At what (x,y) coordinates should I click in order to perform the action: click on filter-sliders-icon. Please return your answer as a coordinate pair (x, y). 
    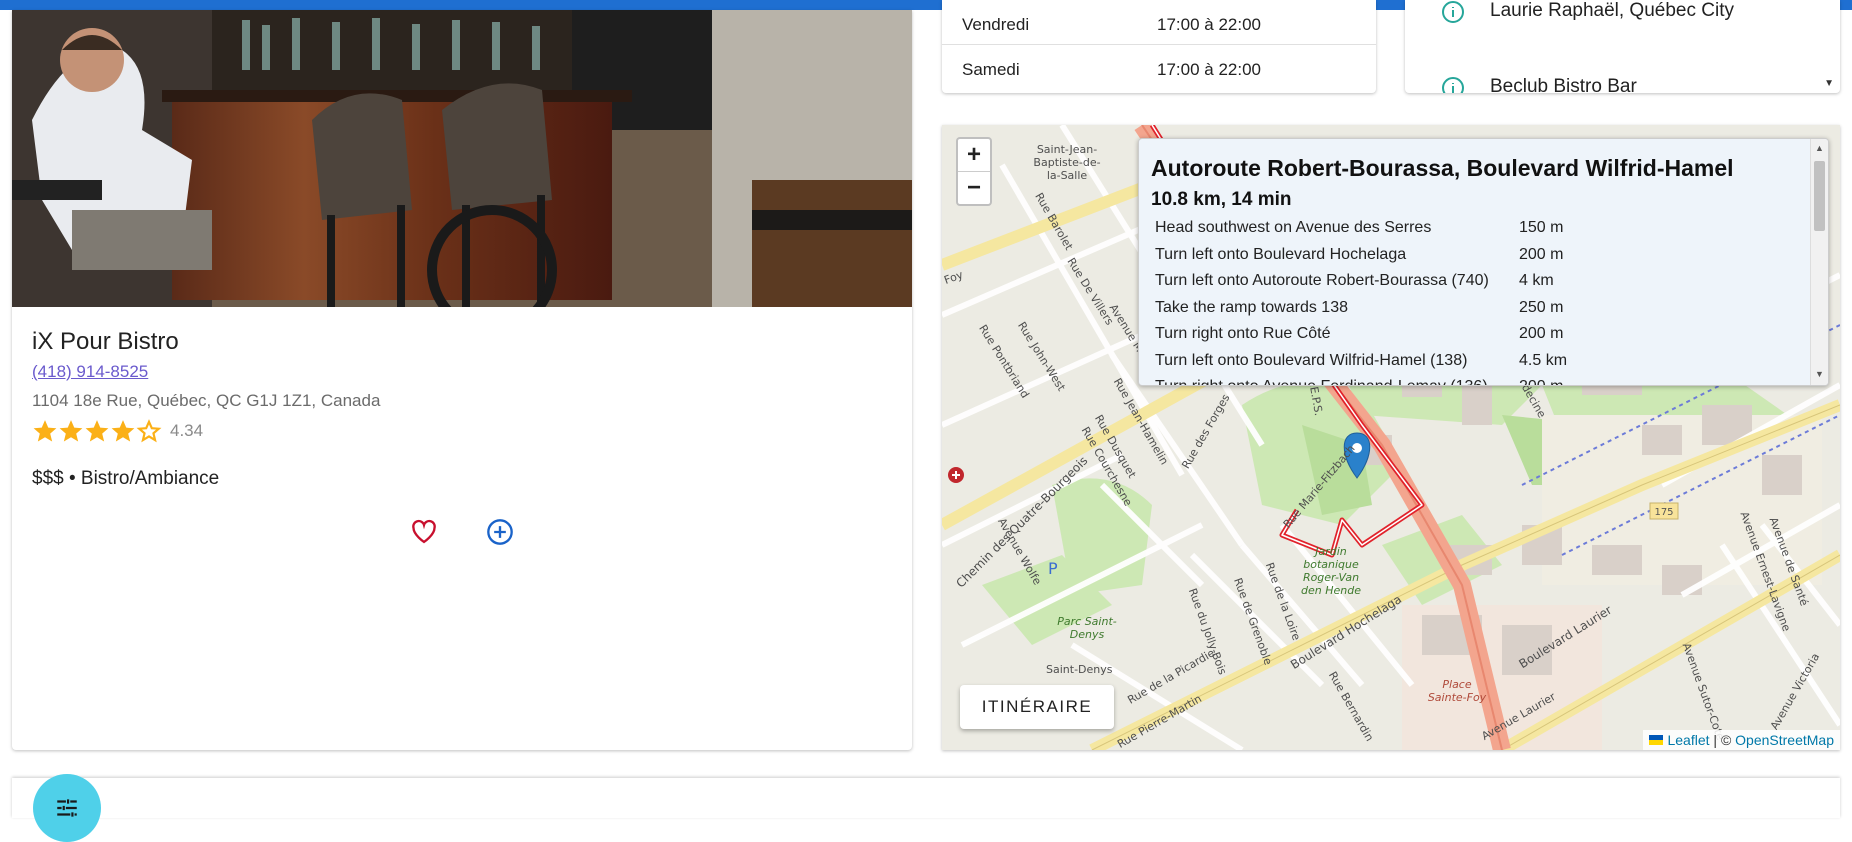
    Looking at the image, I should click on (67, 808).